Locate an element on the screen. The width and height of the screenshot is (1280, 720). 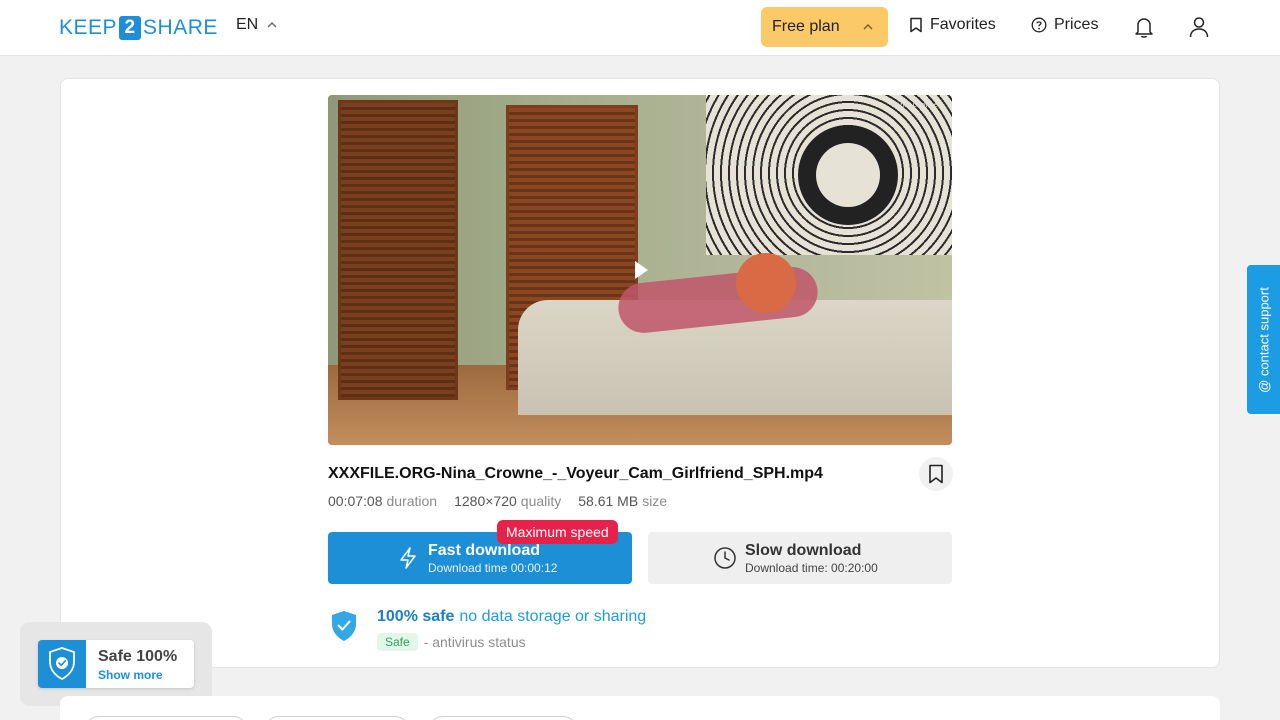
free-plan-label: Free plan is located at coordinates (806, 26).